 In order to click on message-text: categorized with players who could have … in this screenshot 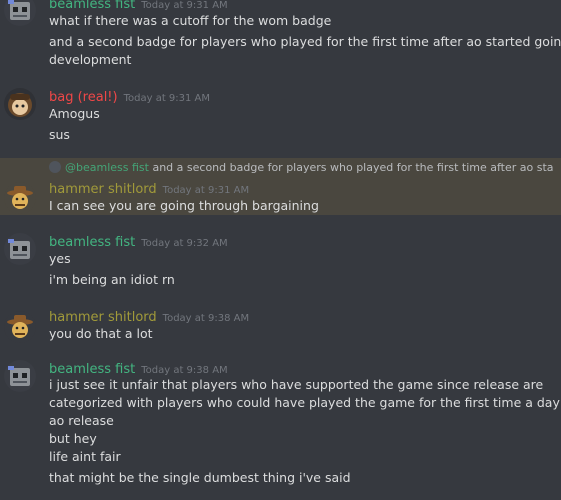, I will do `click(305, 402)`.